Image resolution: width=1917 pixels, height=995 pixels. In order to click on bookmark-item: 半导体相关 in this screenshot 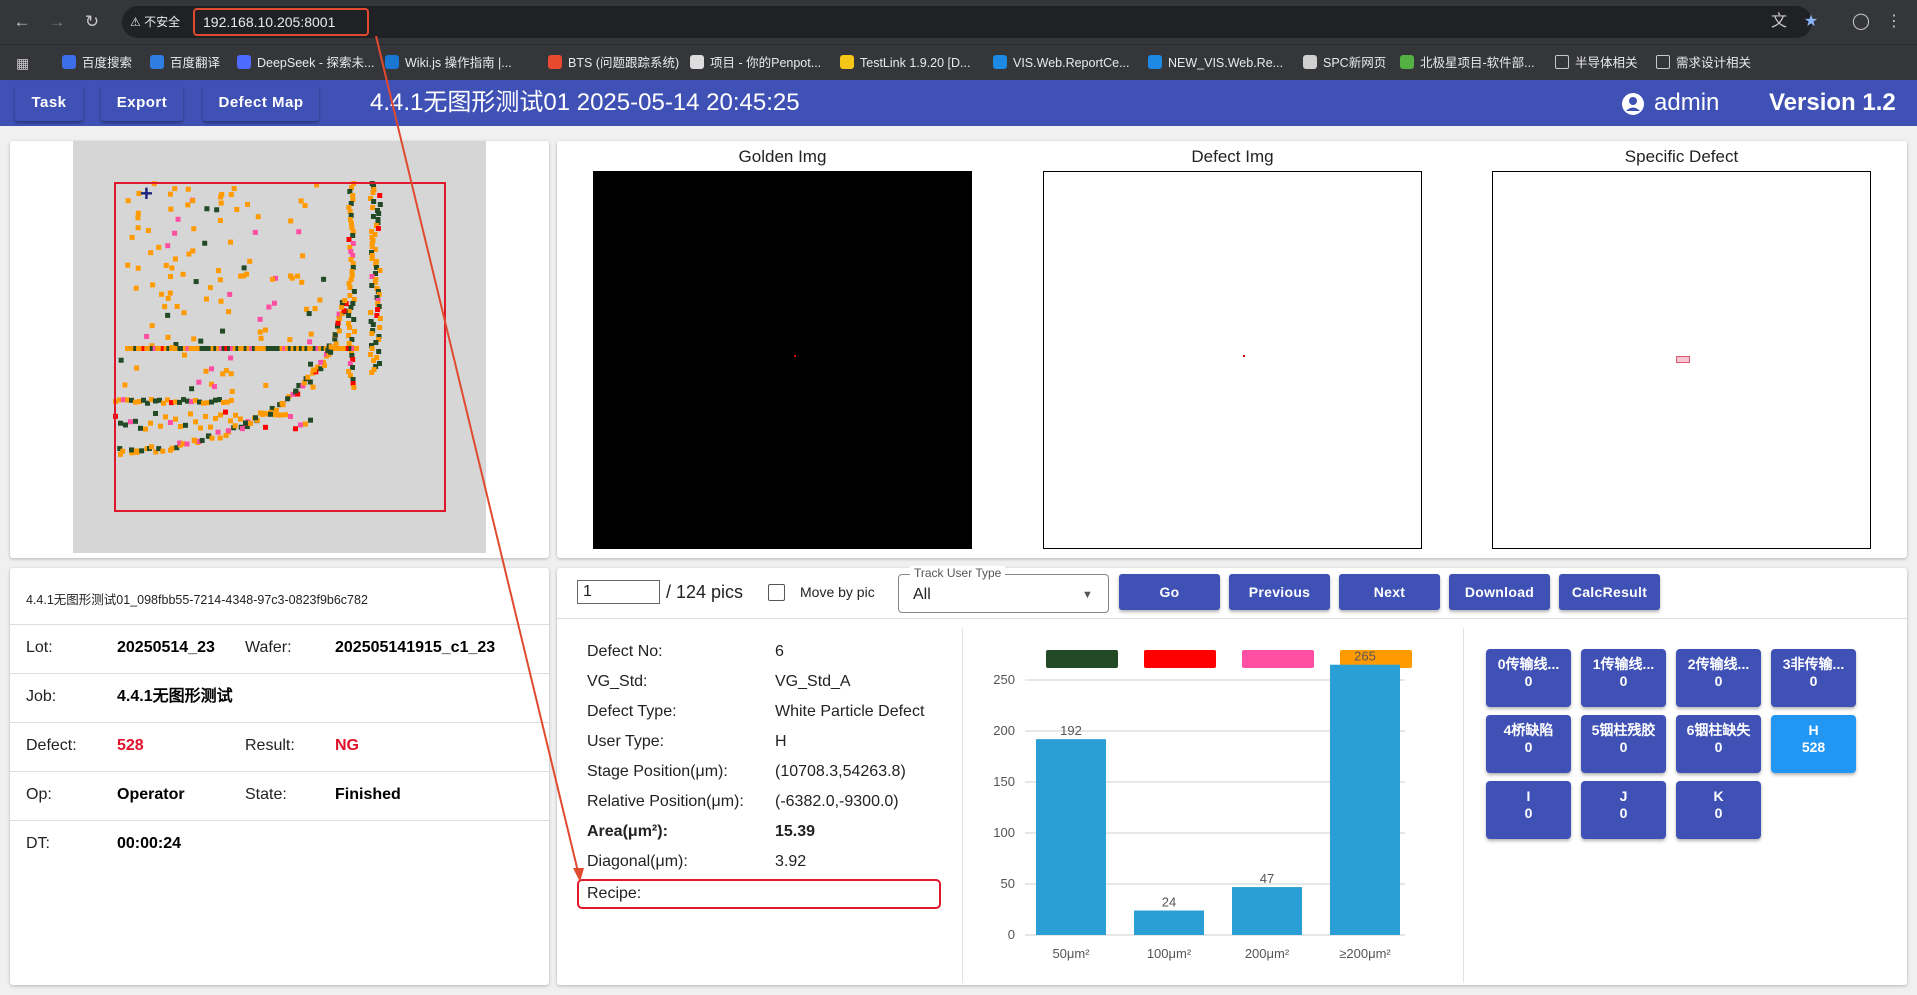, I will do `click(1596, 63)`.